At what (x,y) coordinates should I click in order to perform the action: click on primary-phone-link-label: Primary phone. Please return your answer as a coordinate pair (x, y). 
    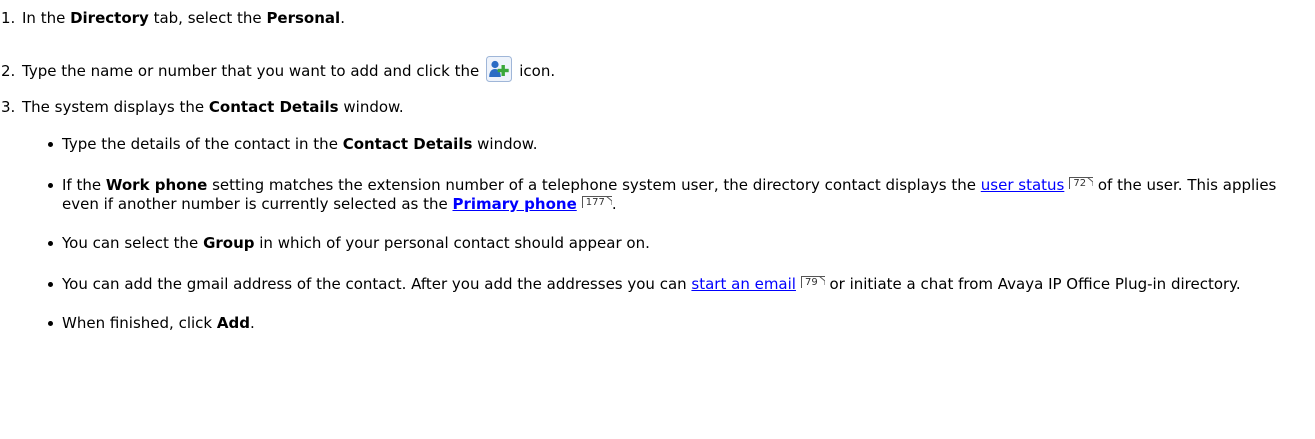
    Looking at the image, I should click on (514, 204).